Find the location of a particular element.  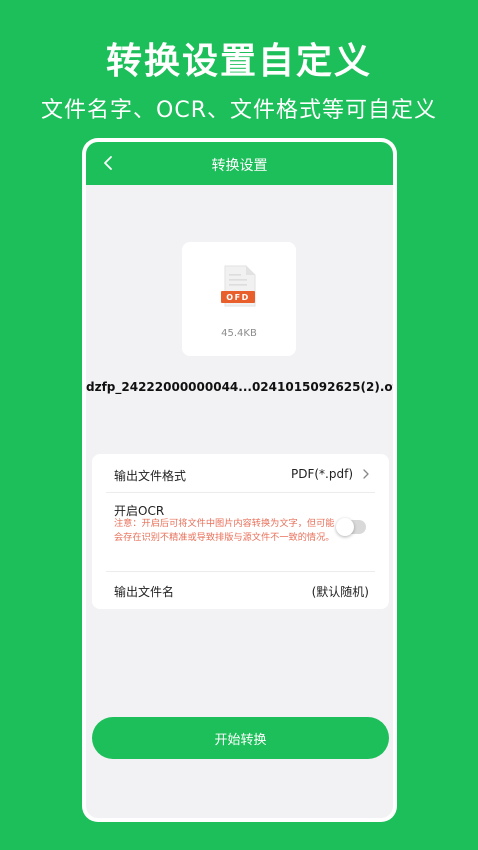

ofd-badge-label: OFD is located at coordinates (237, 297).